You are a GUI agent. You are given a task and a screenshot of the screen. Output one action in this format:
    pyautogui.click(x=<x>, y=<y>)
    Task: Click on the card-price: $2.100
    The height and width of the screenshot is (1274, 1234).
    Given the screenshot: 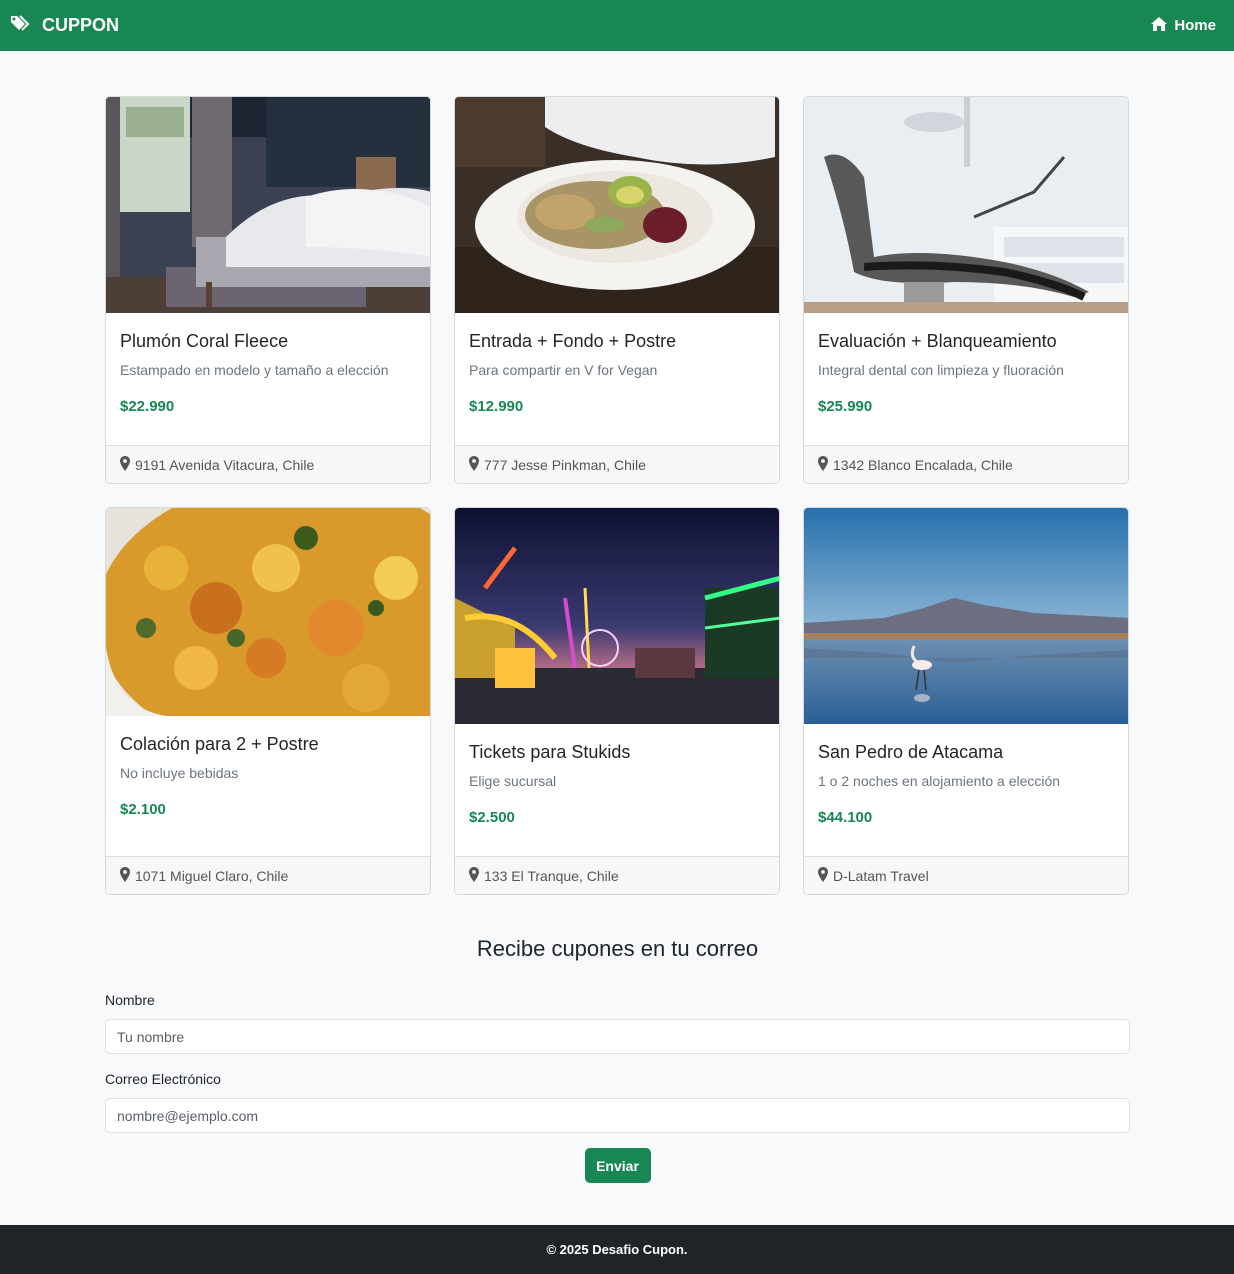 What is the action you would take?
    pyautogui.click(x=143, y=809)
    